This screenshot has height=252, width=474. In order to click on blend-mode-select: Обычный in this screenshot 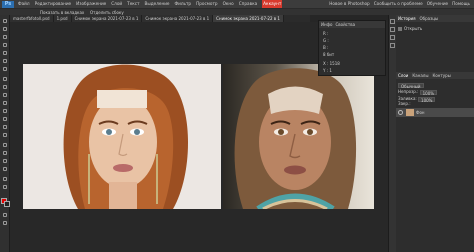, I will do `click(411, 85)`.